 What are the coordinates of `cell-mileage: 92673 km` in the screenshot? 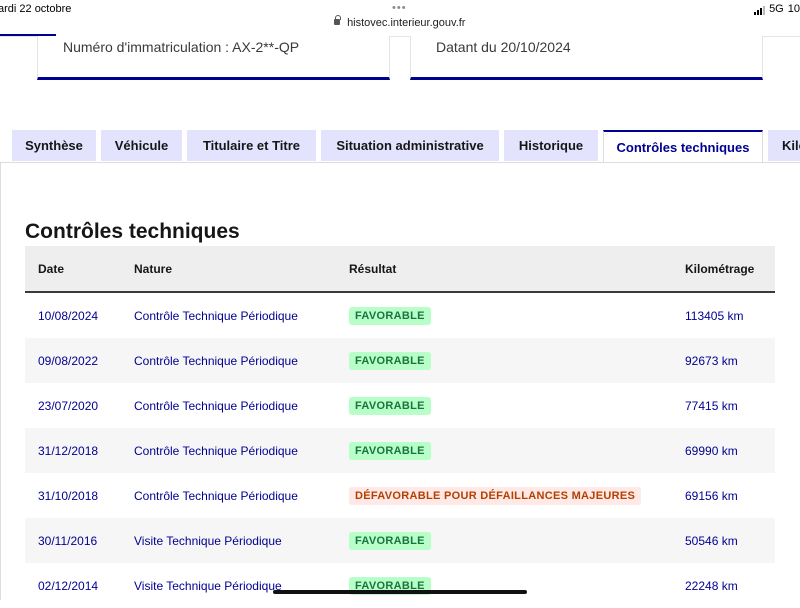 It's located at (723, 360).